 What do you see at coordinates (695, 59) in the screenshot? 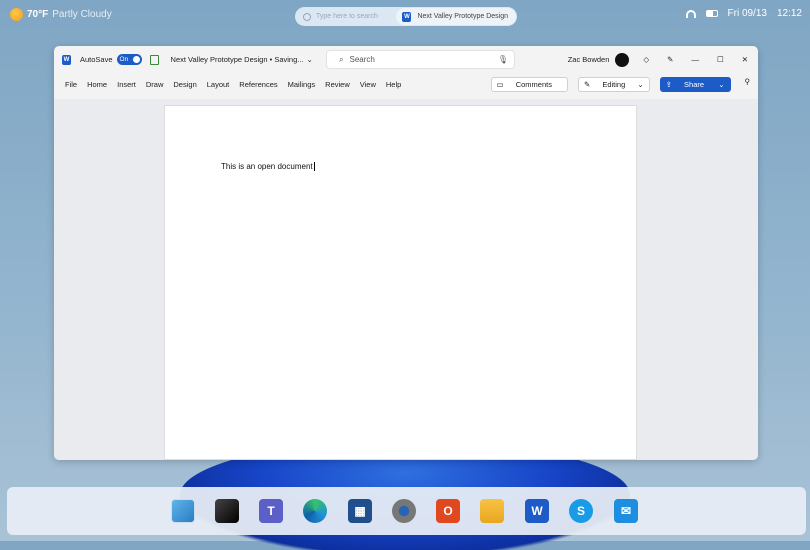
I see `minimize-icon: —` at bounding box center [695, 59].